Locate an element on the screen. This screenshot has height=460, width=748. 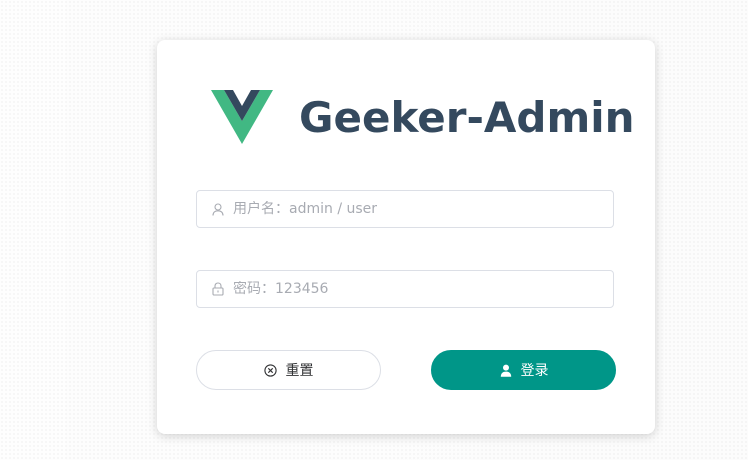
username-field is located at coordinates (405, 209).